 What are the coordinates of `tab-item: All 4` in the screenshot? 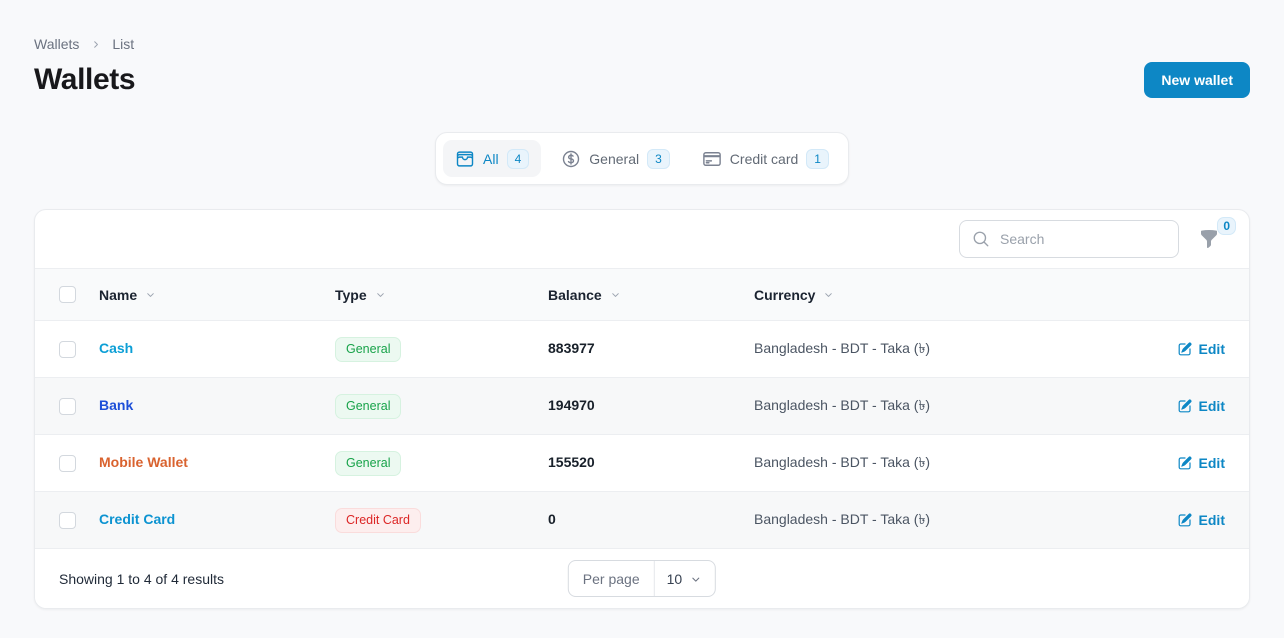 It's located at (492, 158).